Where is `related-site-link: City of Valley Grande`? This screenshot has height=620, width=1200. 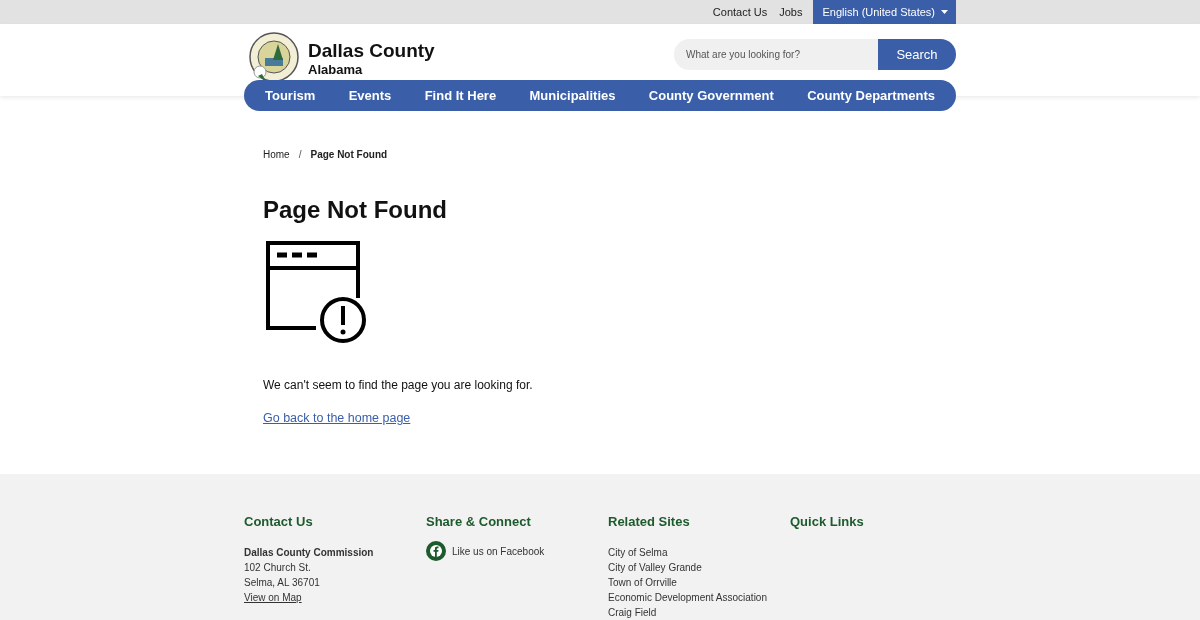 related-site-link: City of Valley Grande is located at coordinates (655, 567).